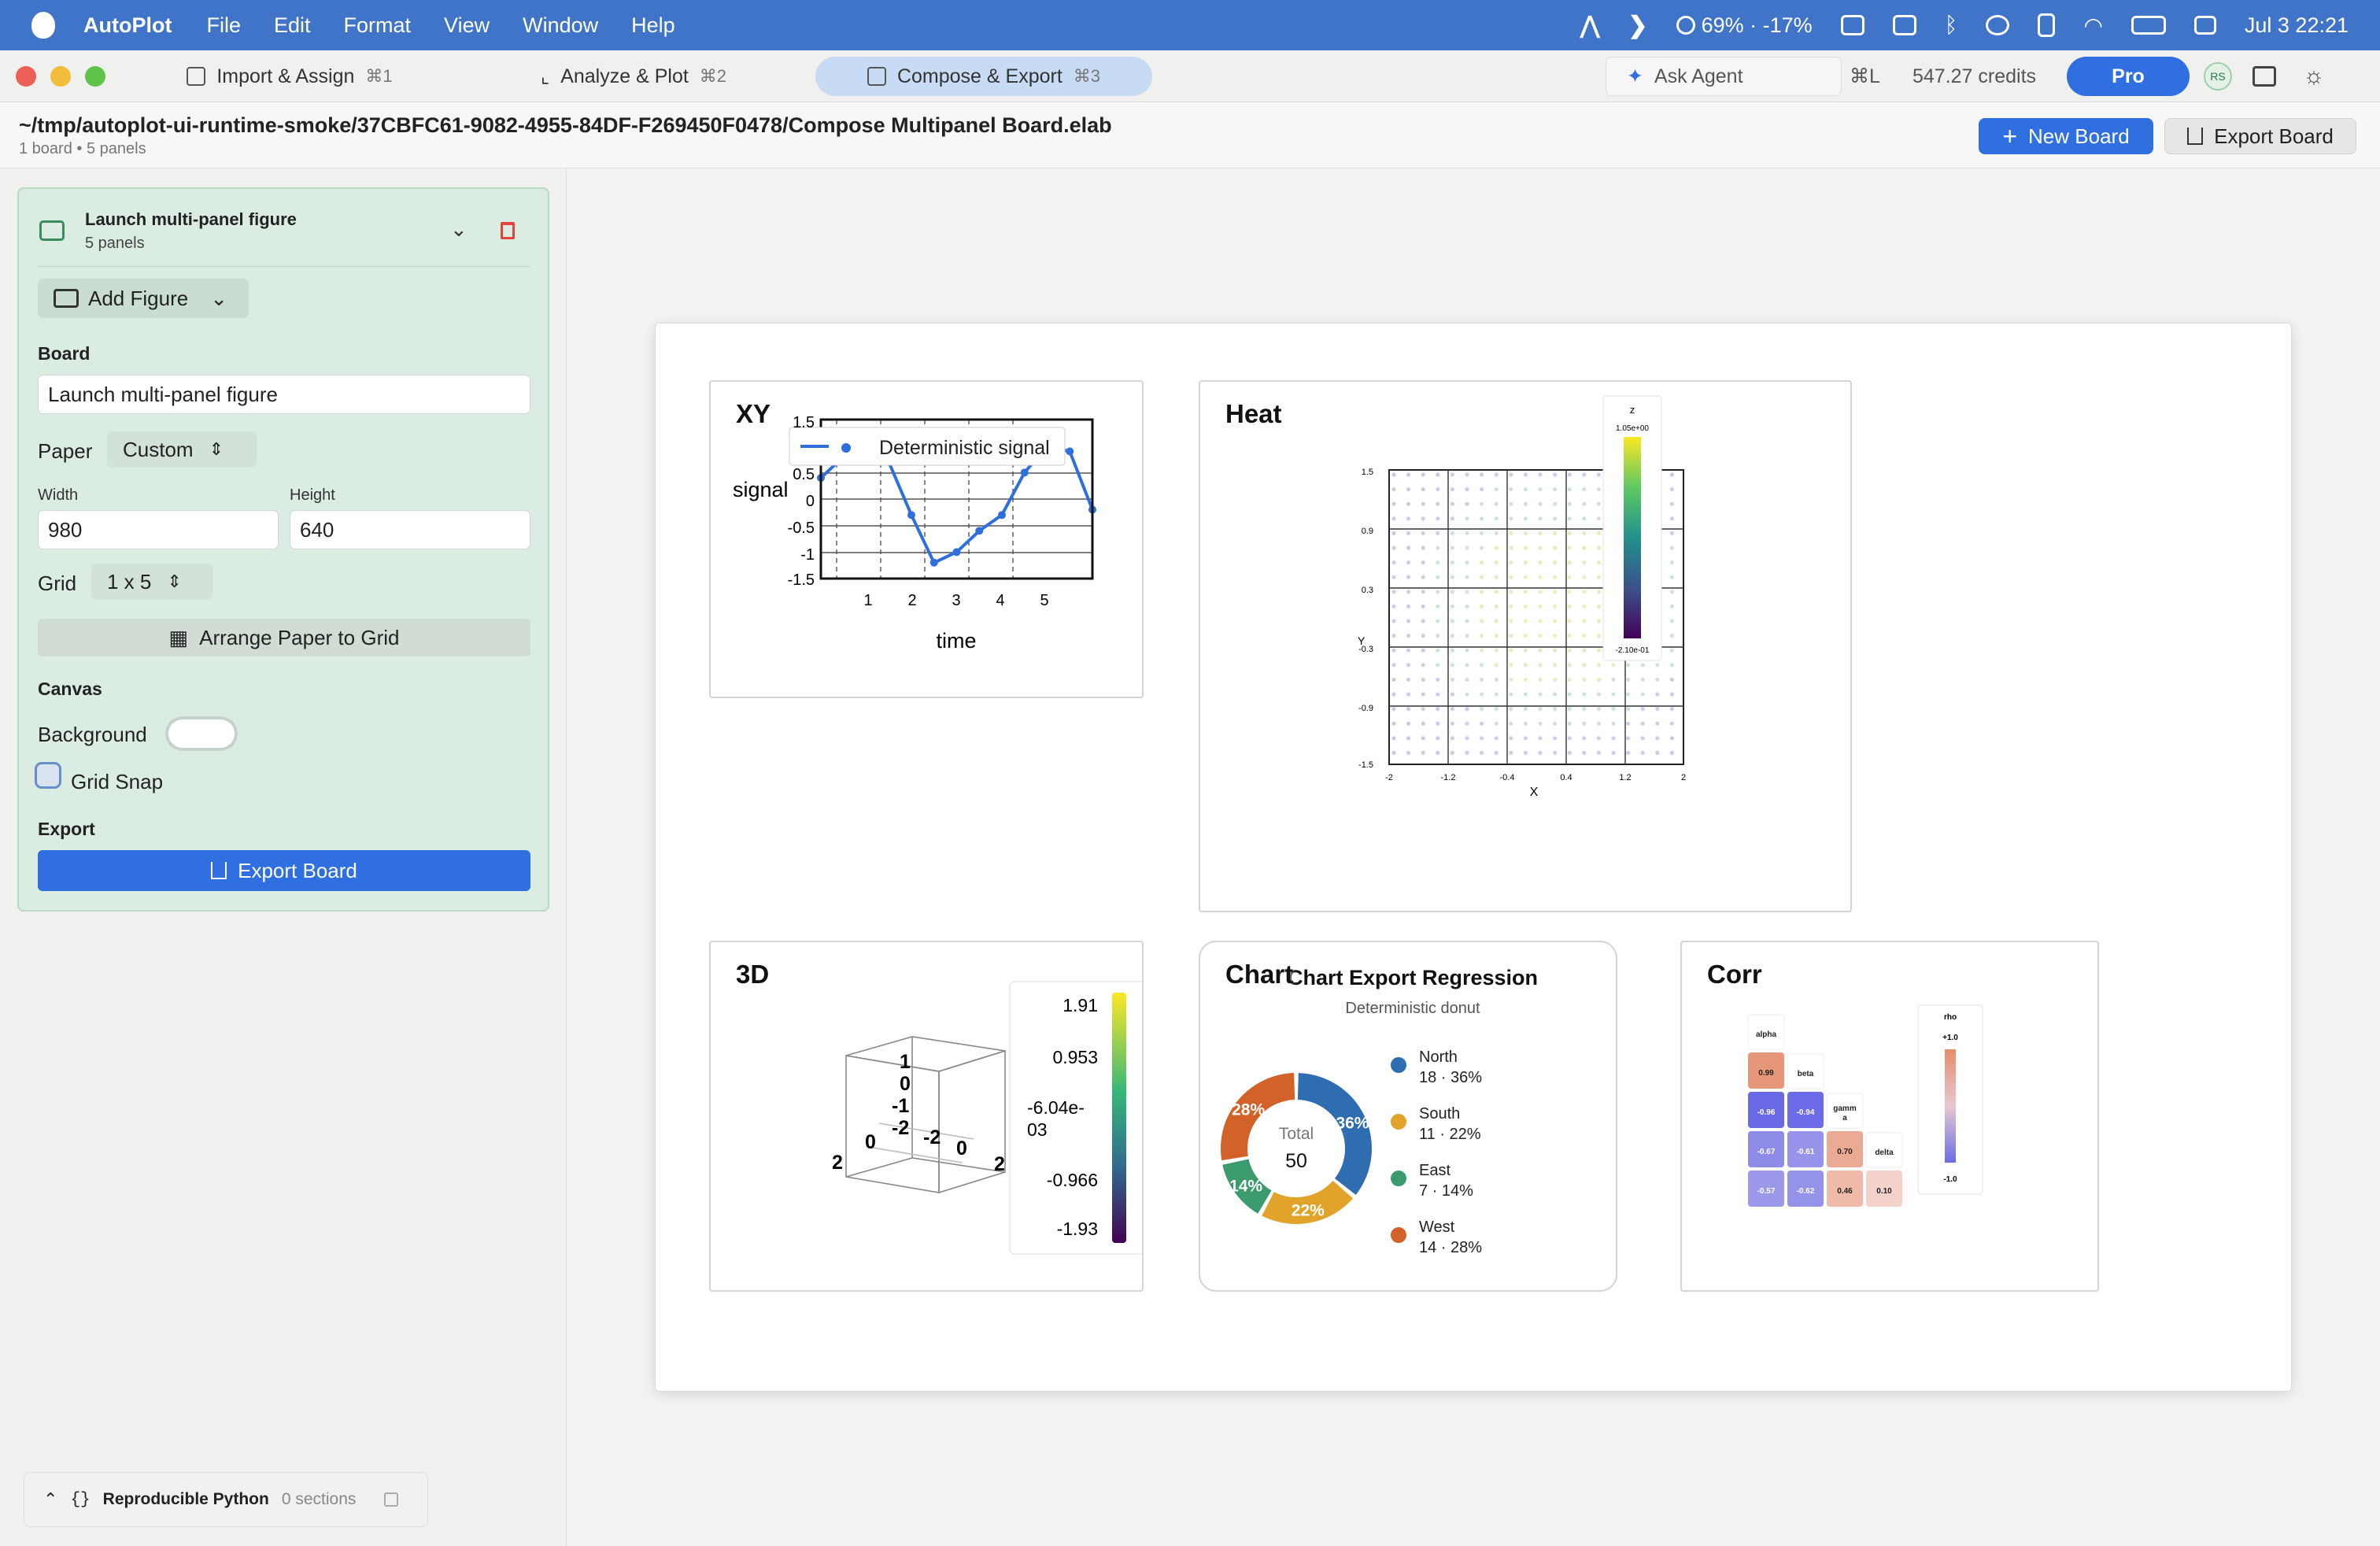 This screenshot has width=2380, height=1546. Describe the element at coordinates (1398, 1065) in the screenshot. I see `legend-swatch` at that location.